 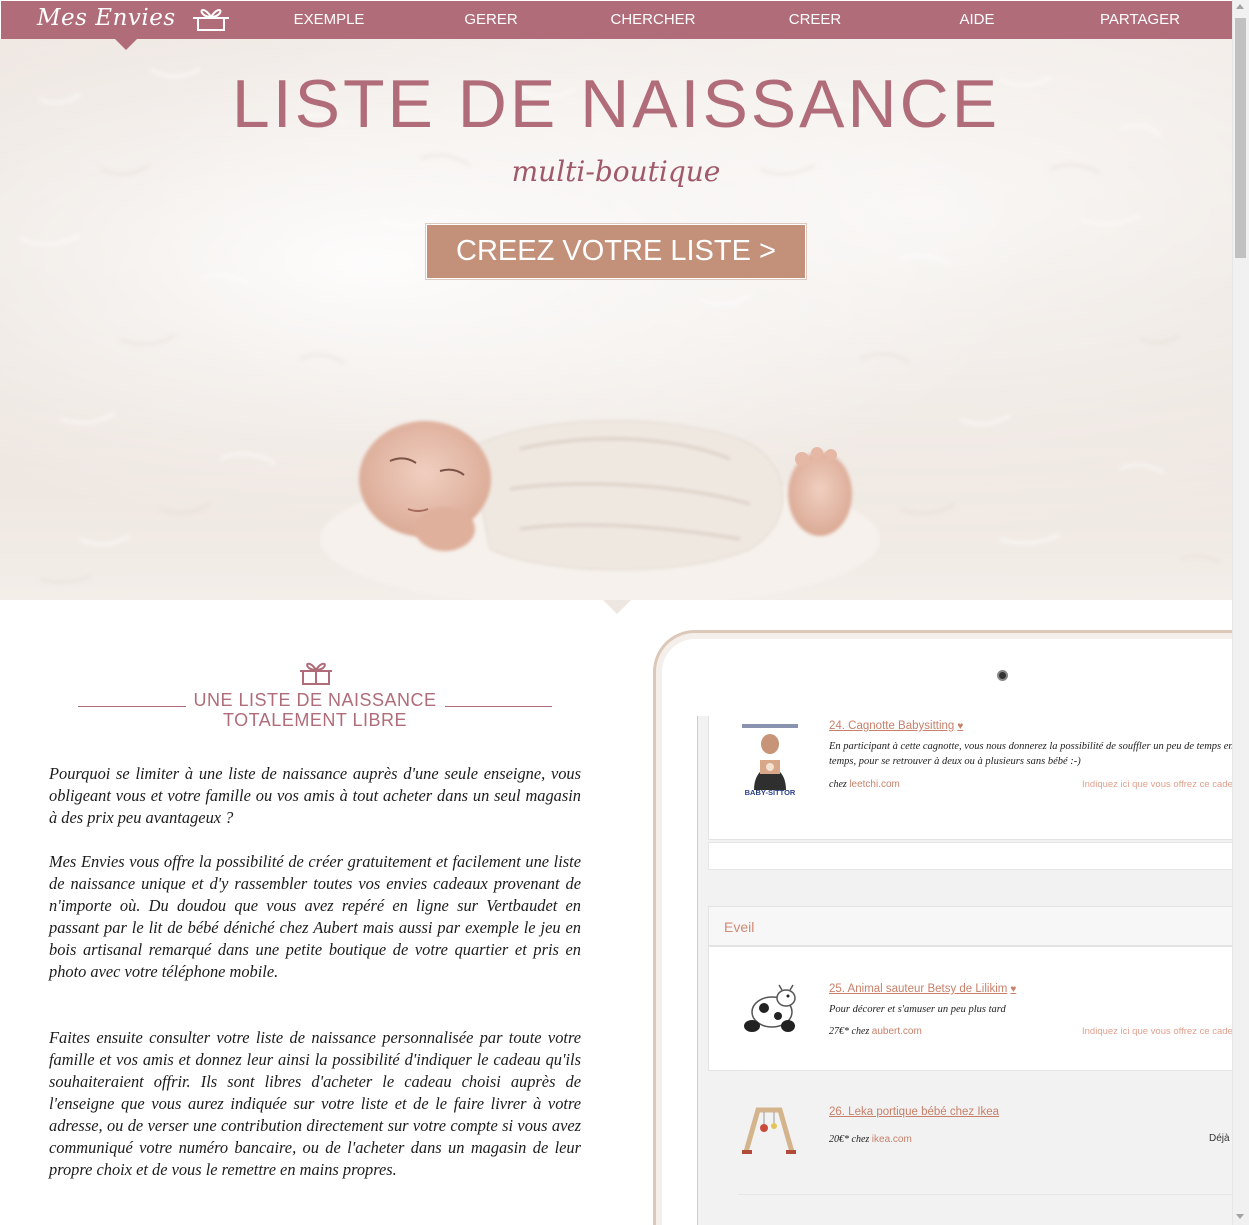 I want to click on cow-toy-image, so click(x=770, y=1008).